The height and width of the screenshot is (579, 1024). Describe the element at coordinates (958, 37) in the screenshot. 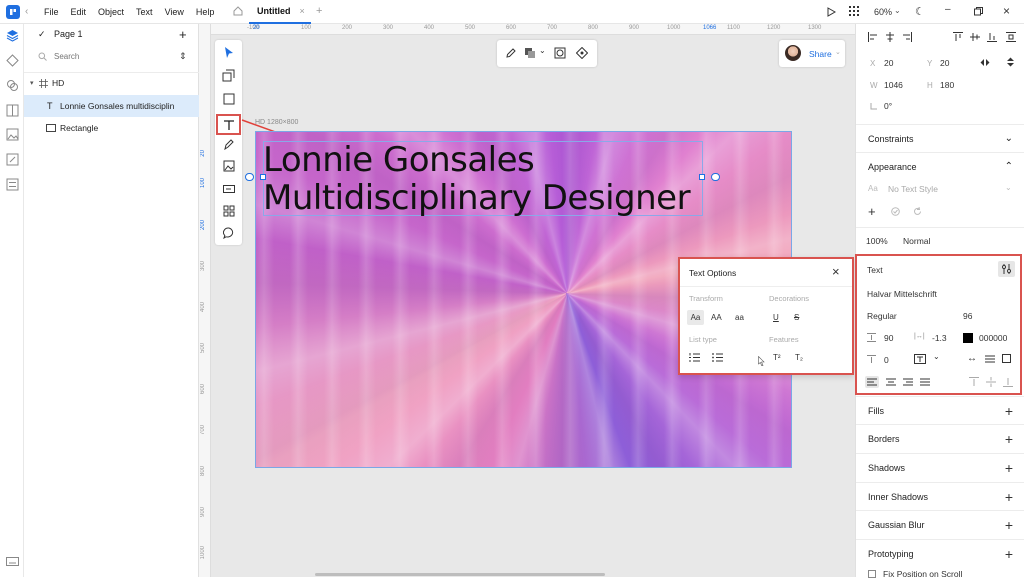

I see `align-top-icon` at that location.